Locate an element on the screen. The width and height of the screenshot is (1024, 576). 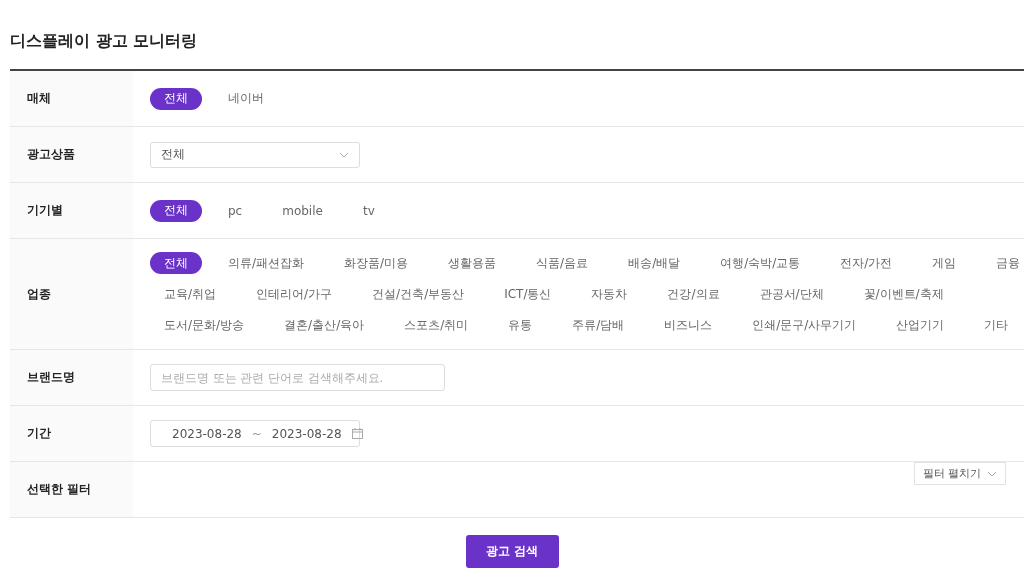
search-button: 광고 검색 is located at coordinates (512, 551).